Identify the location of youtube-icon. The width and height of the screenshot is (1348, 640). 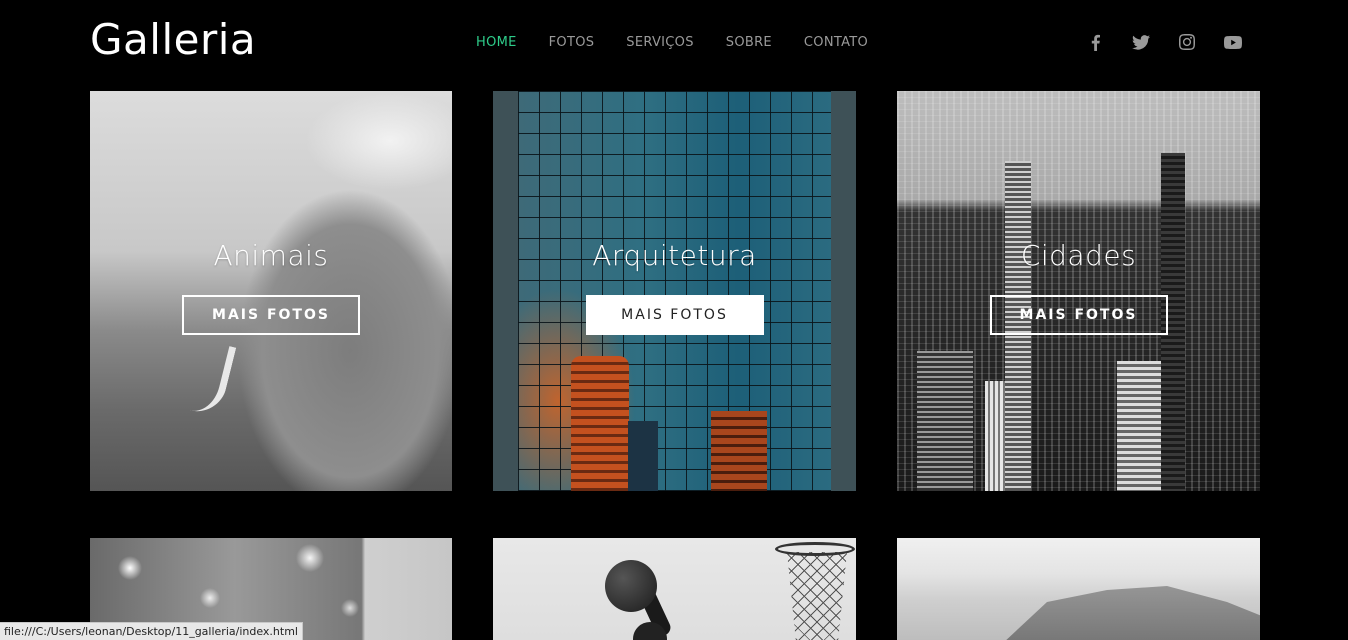
(1233, 42).